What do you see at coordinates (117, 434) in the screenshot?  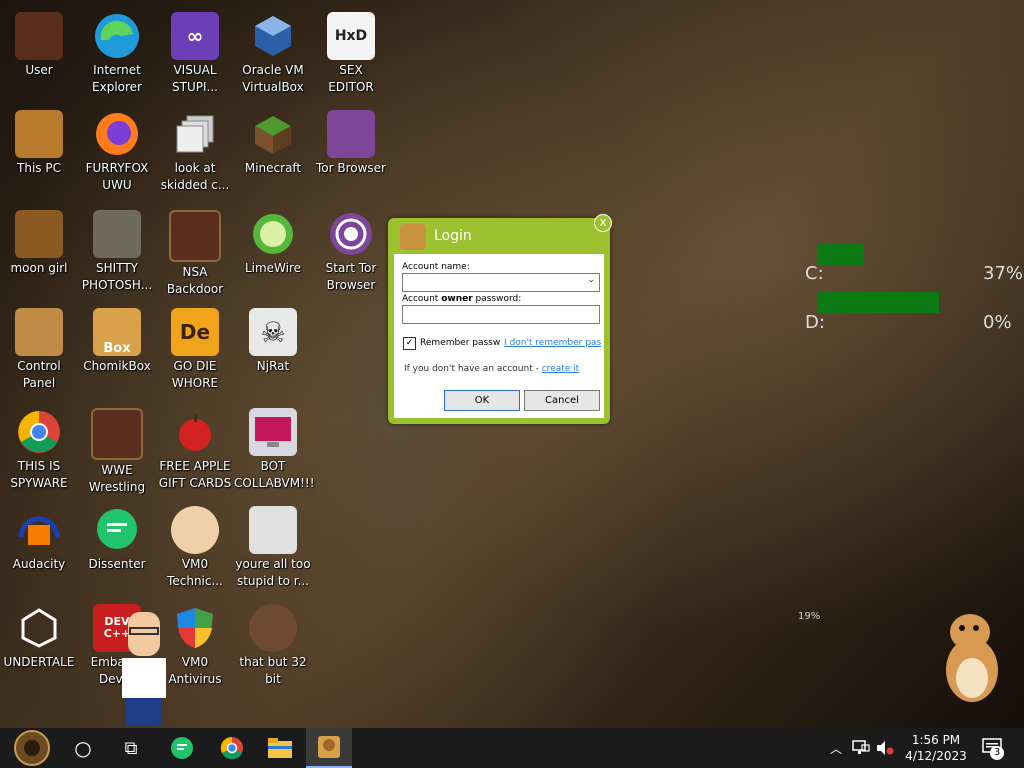 I see `tv-icon` at bounding box center [117, 434].